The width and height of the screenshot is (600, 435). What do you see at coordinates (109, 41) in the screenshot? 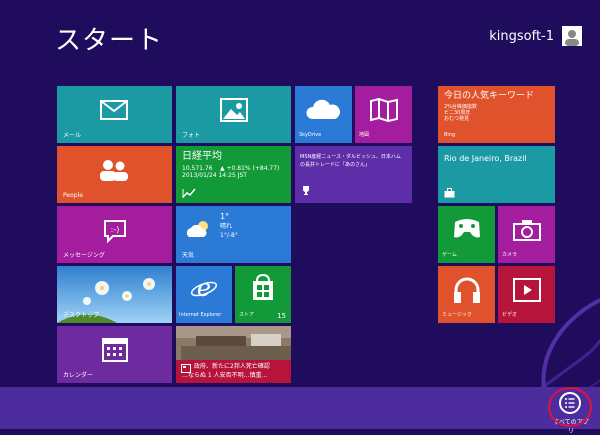
I see `page-title: スタート` at bounding box center [109, 41].